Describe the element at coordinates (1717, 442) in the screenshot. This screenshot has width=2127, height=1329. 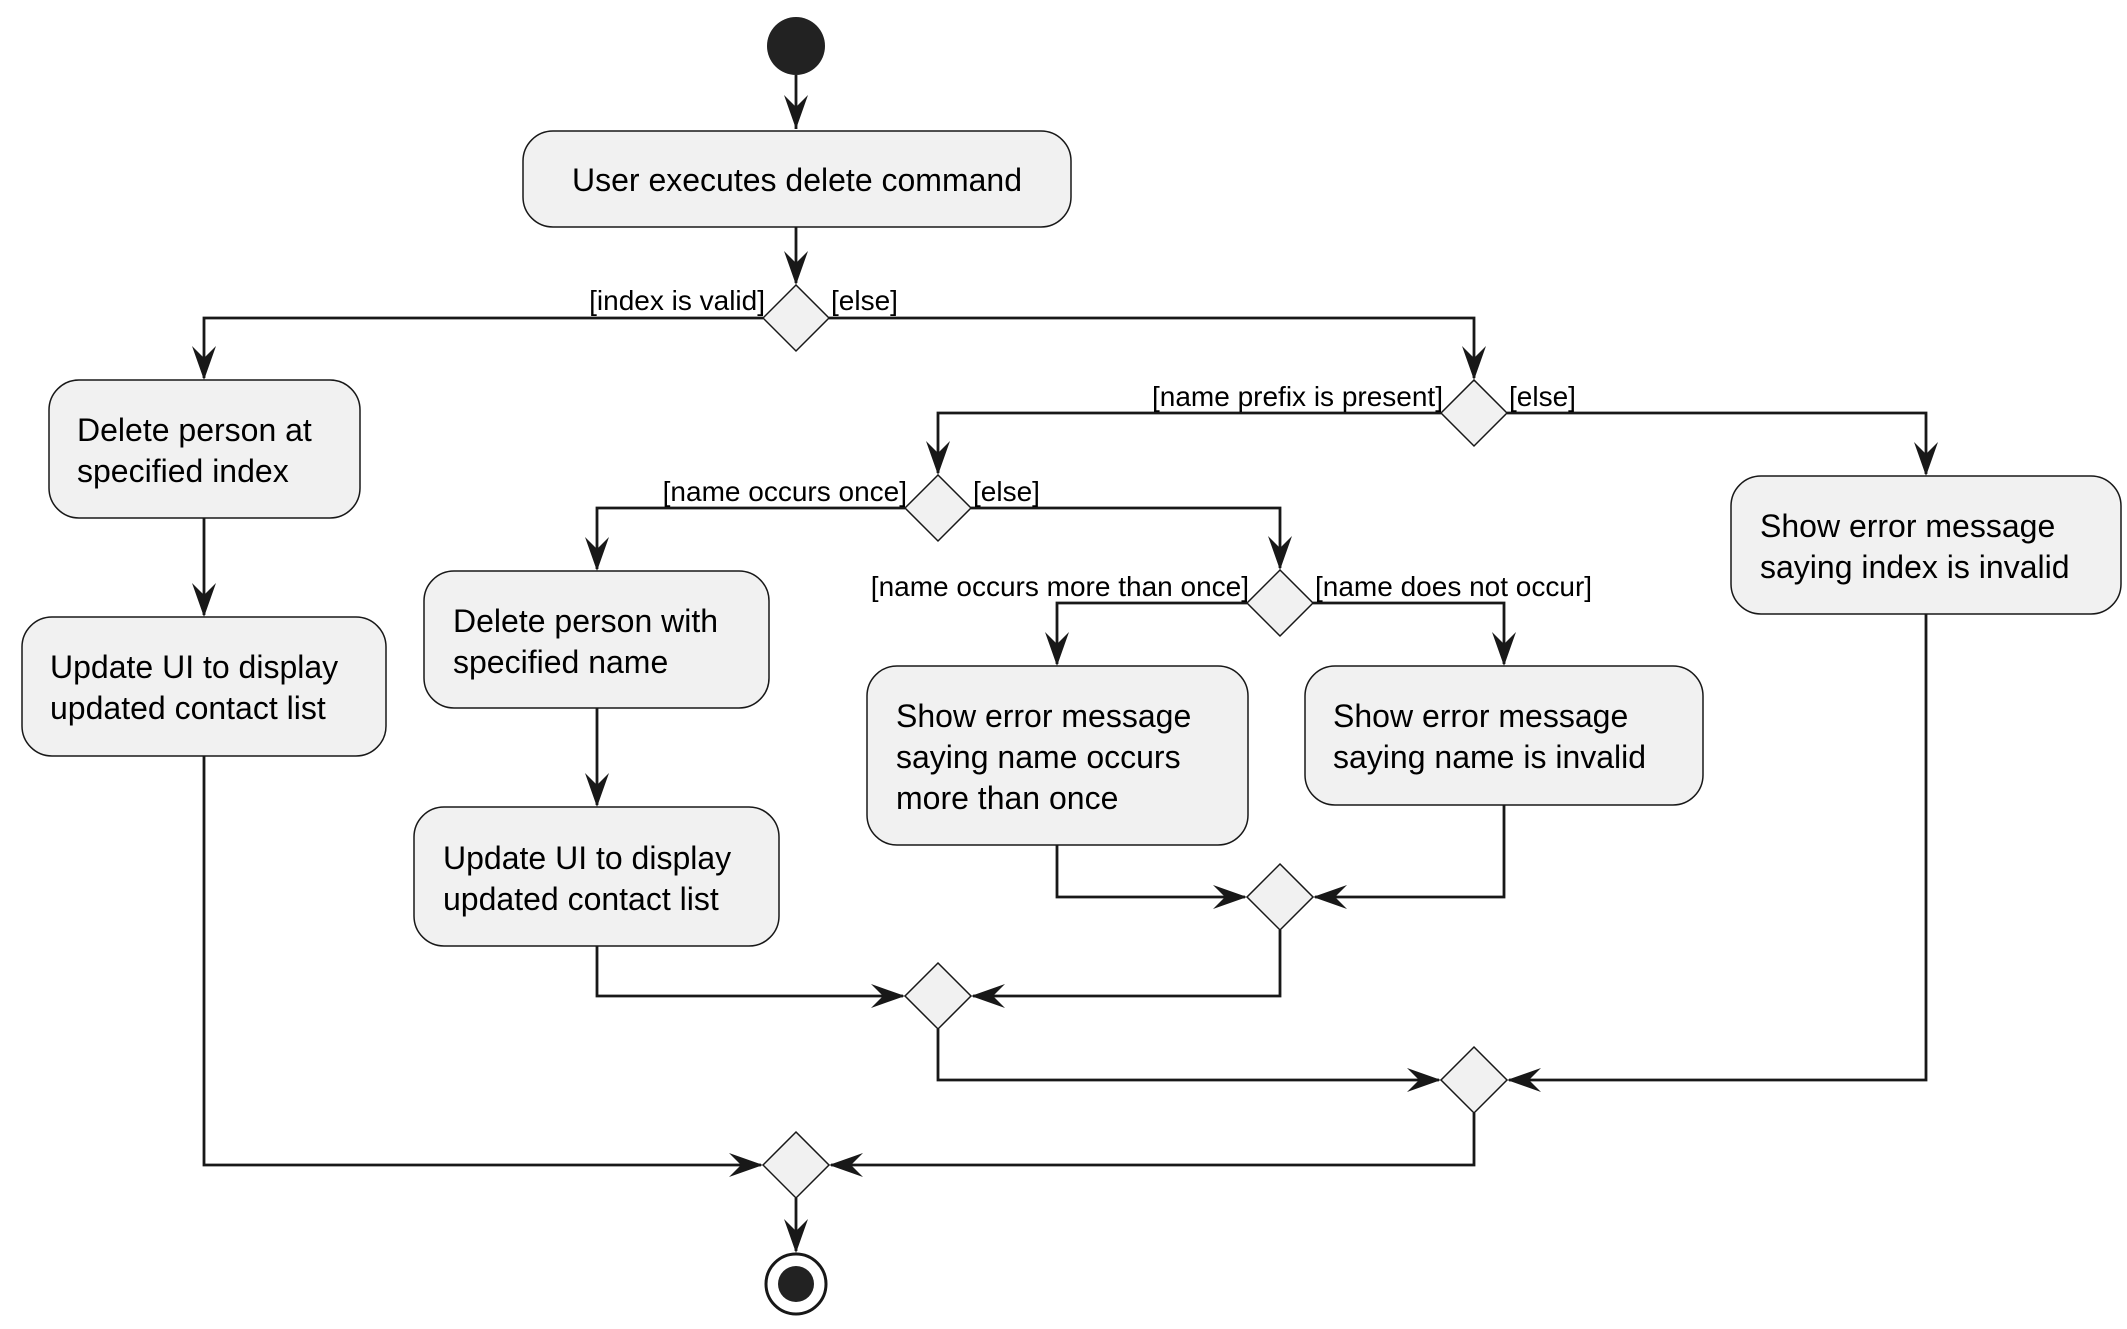
I see `edge-prefix-else` at that location.